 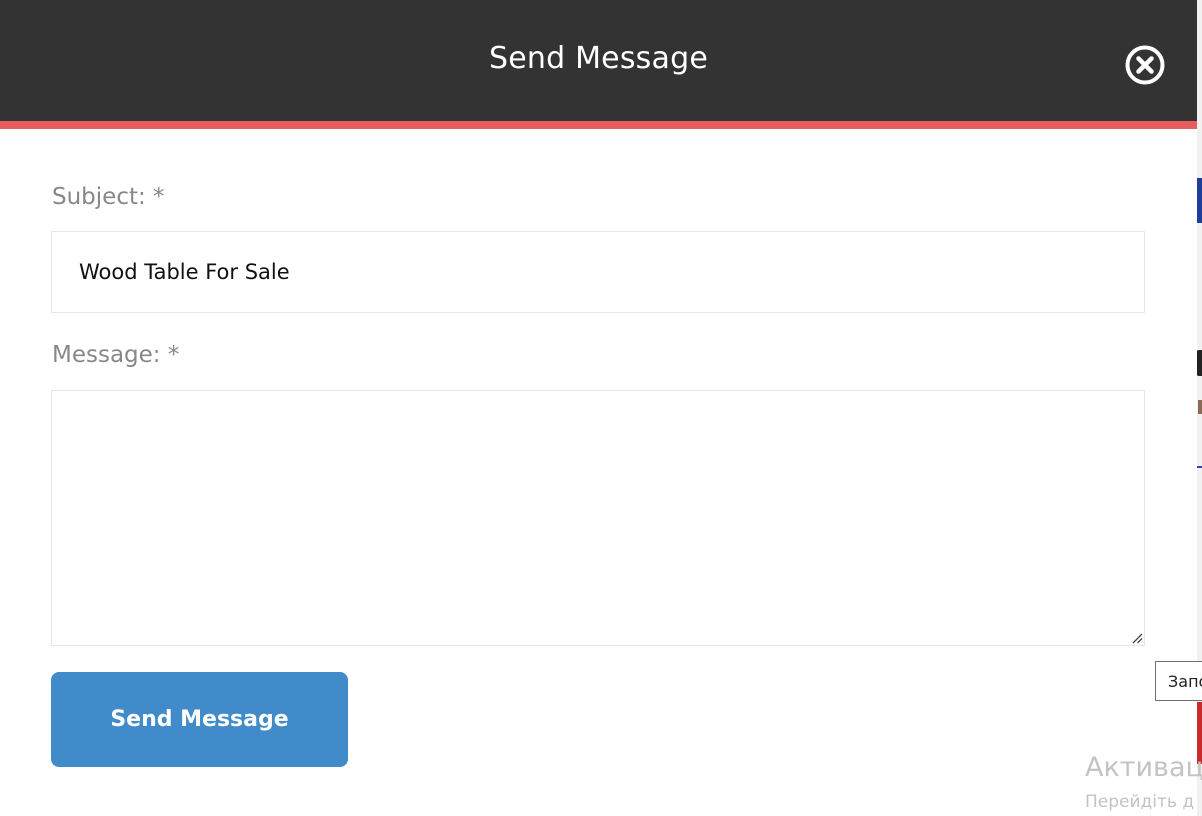 What do you see at coordinates (1143, 767) in the screenshot?
I see `activation-watermark-title: Активац` at bounding box center [1143, 767].